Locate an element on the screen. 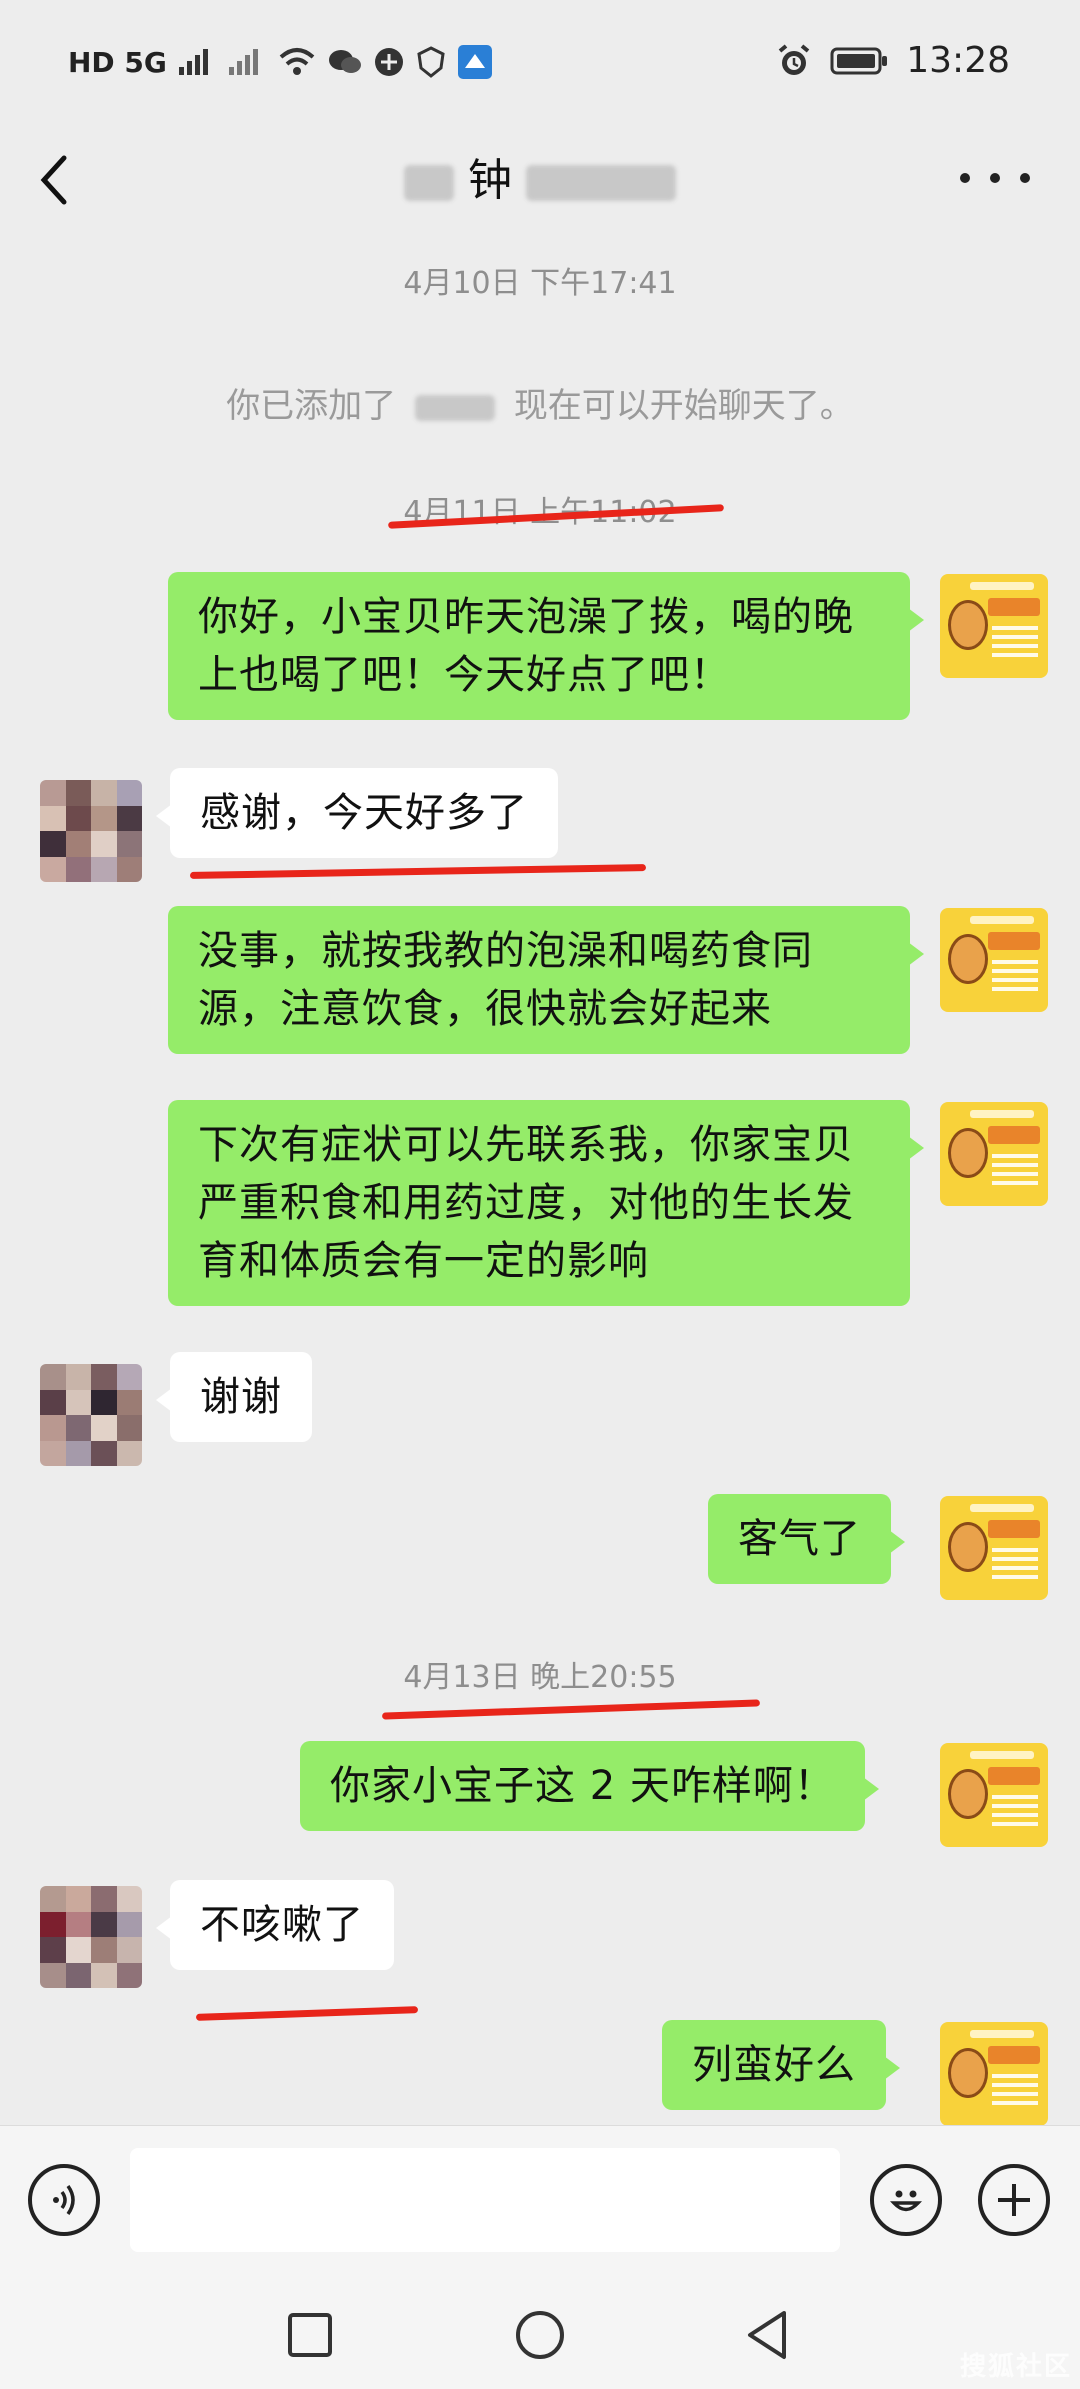 This screenshot has width=1080, height=2389. plus-icon is located at coordinates (1014, 2200).